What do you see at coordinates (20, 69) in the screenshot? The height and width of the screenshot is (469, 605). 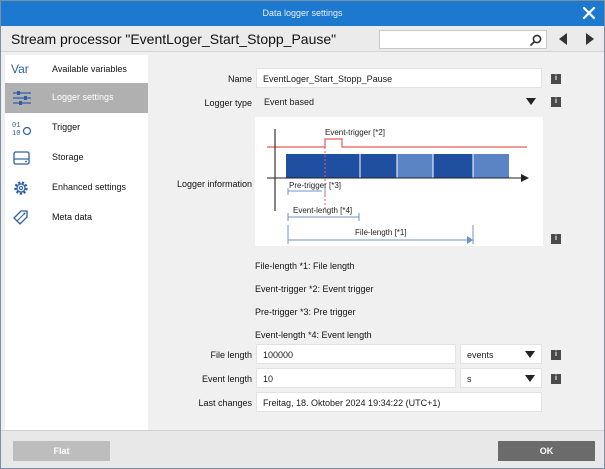 I see `variables-icon: Var` at bounding box center [20, 69].